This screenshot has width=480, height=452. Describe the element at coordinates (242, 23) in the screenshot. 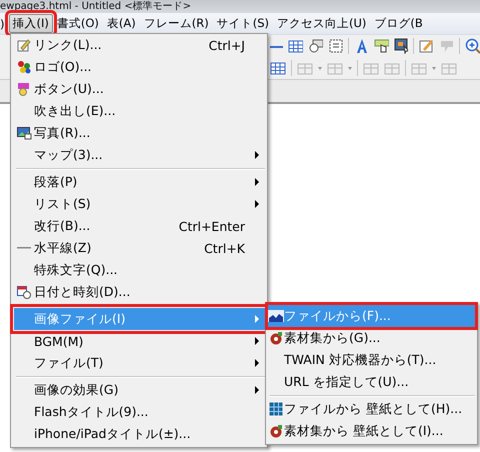

I see `menu-bar-item: サイト(S)` at that location.